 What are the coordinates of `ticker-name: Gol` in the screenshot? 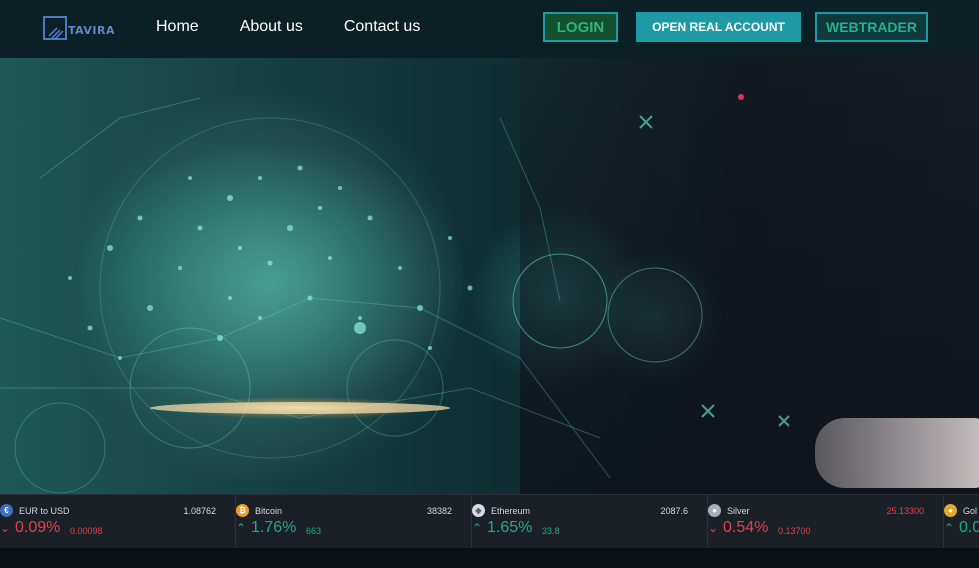 It's located at (970, 511).